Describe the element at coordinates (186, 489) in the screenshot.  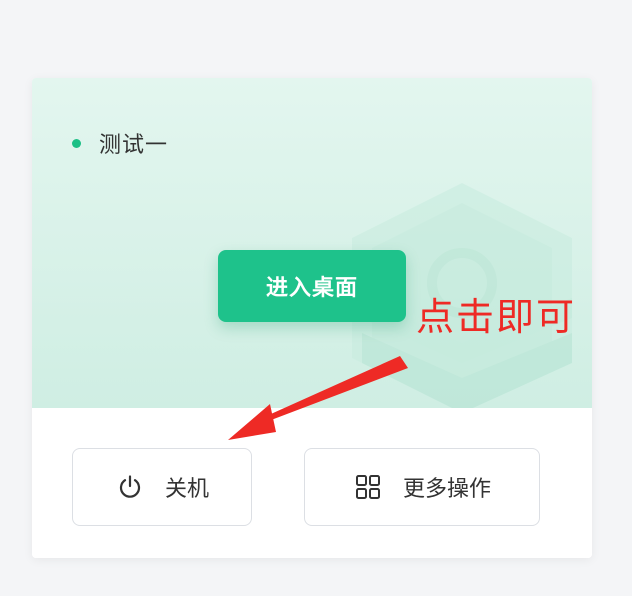
I see `shutdown-label: 关机` at that location.